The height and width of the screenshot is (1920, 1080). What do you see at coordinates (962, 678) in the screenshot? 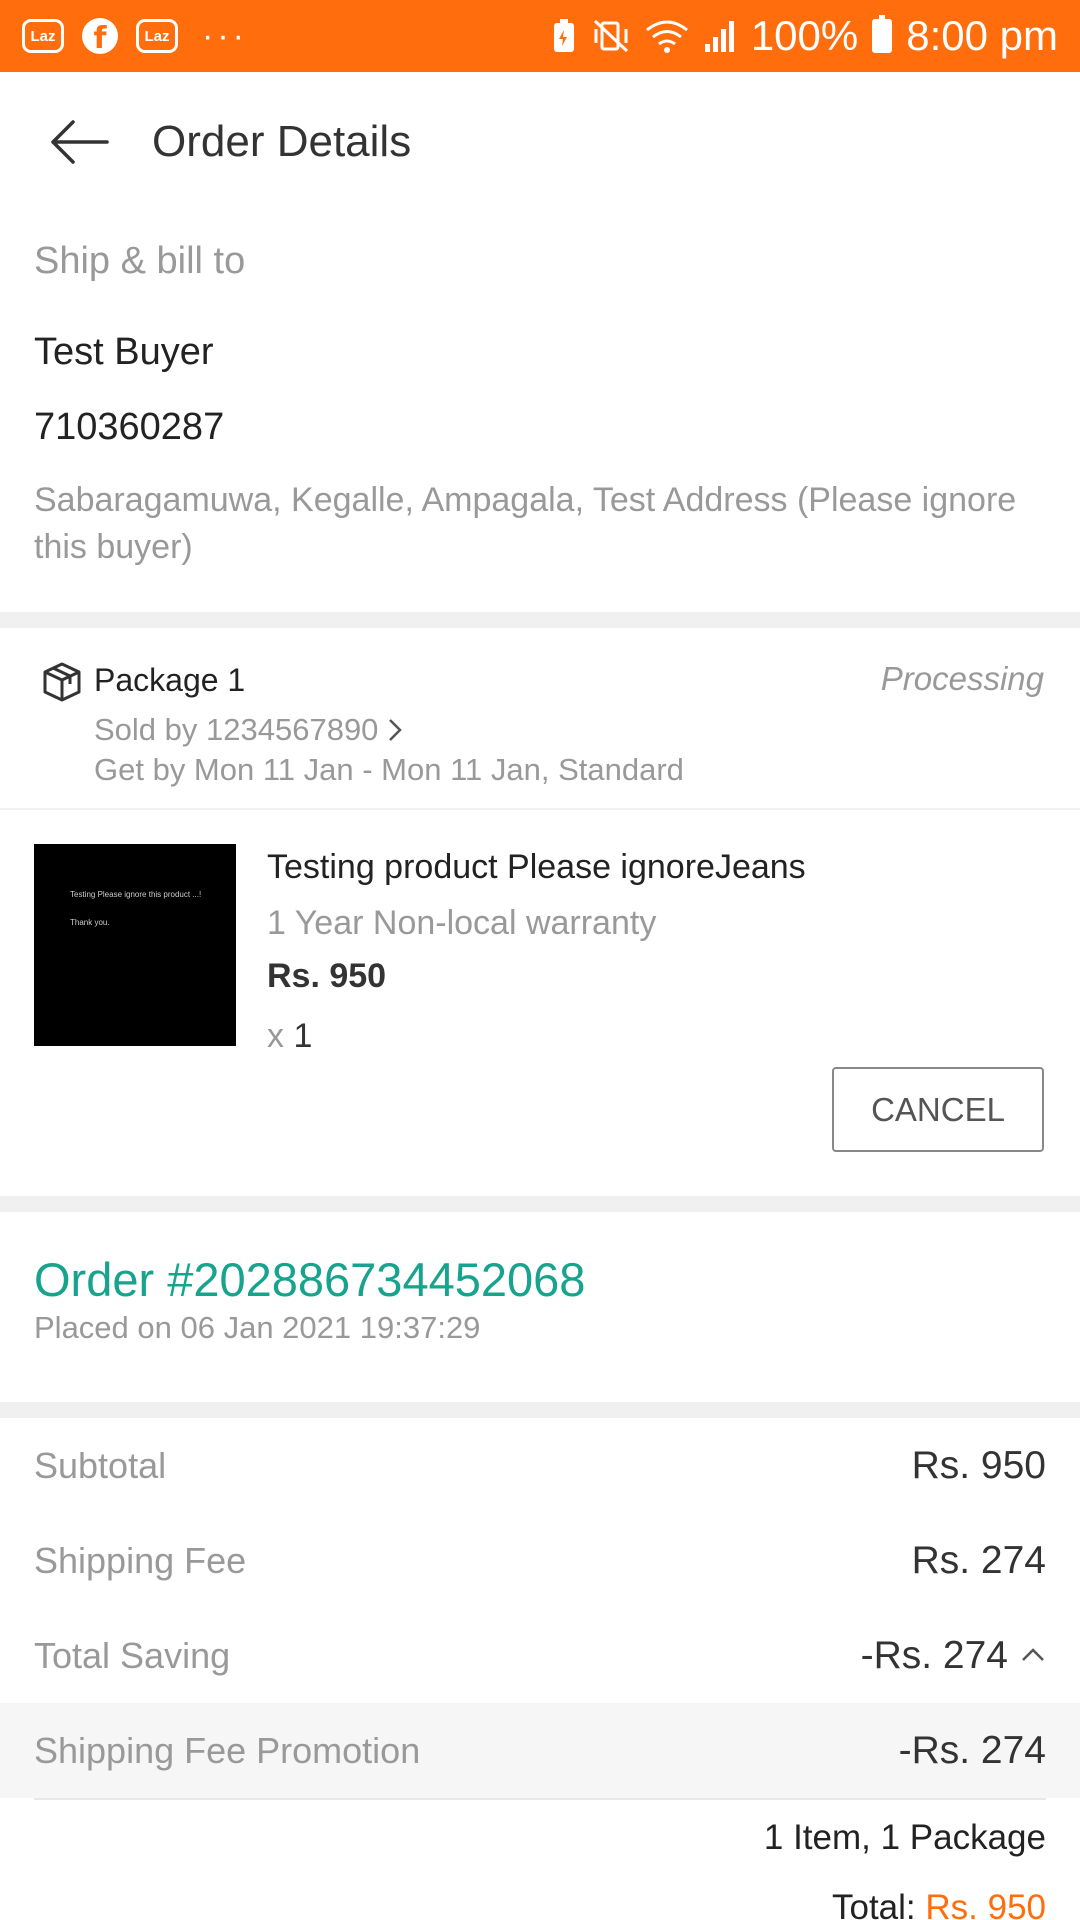
I see `package-status: Processing` at bounding box center [962, 678].